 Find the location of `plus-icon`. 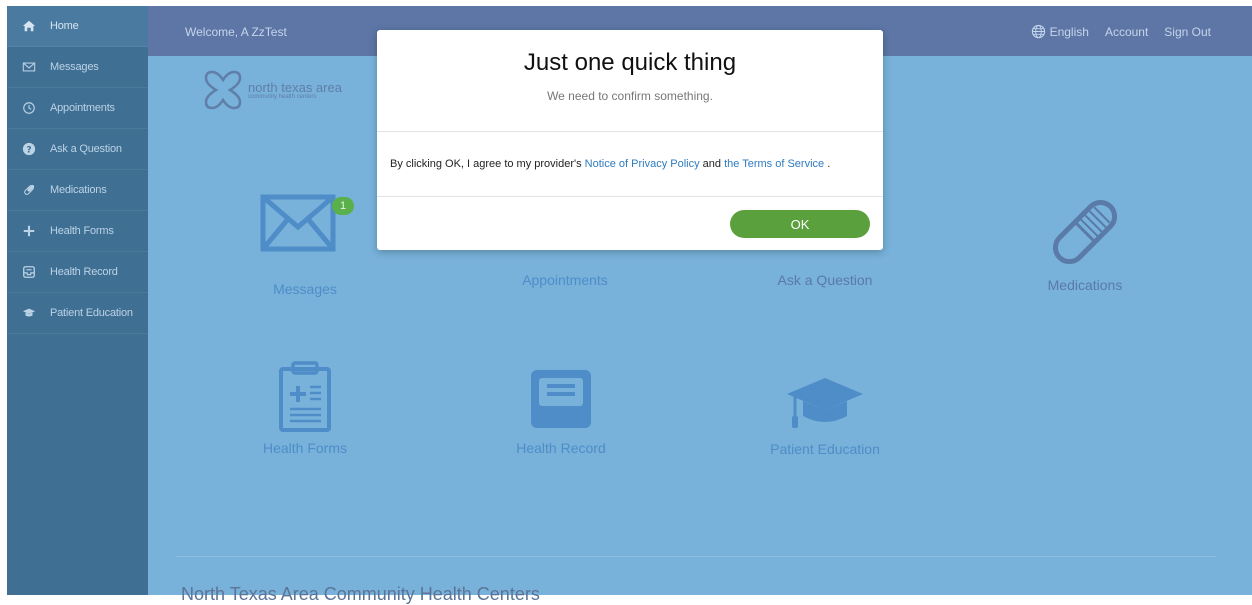

plus-icon is located at coordinates (29, 231).